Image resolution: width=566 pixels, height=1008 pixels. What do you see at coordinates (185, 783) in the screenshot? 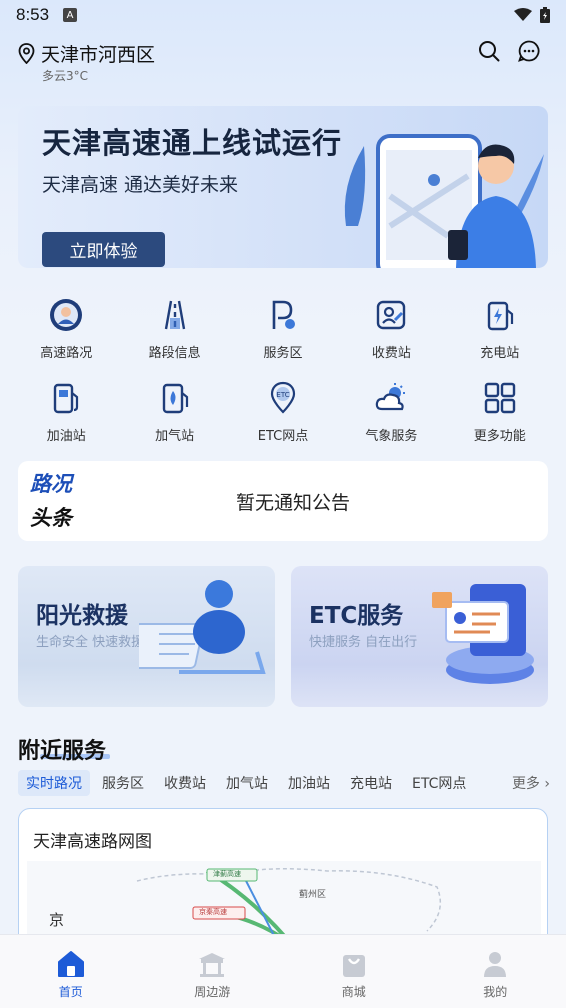
I see `tab-toll-station: 收费站` at bounding box center [185, 783].